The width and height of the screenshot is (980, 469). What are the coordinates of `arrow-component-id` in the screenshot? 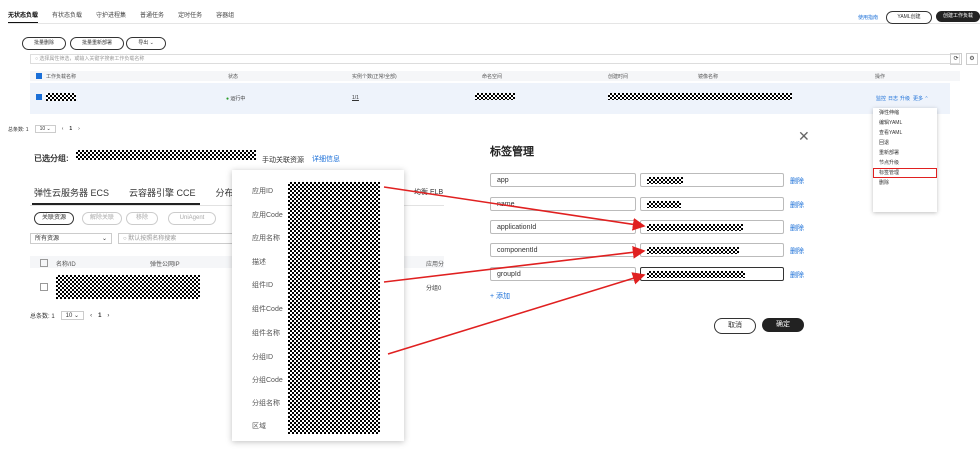 It's located at (514, 264).